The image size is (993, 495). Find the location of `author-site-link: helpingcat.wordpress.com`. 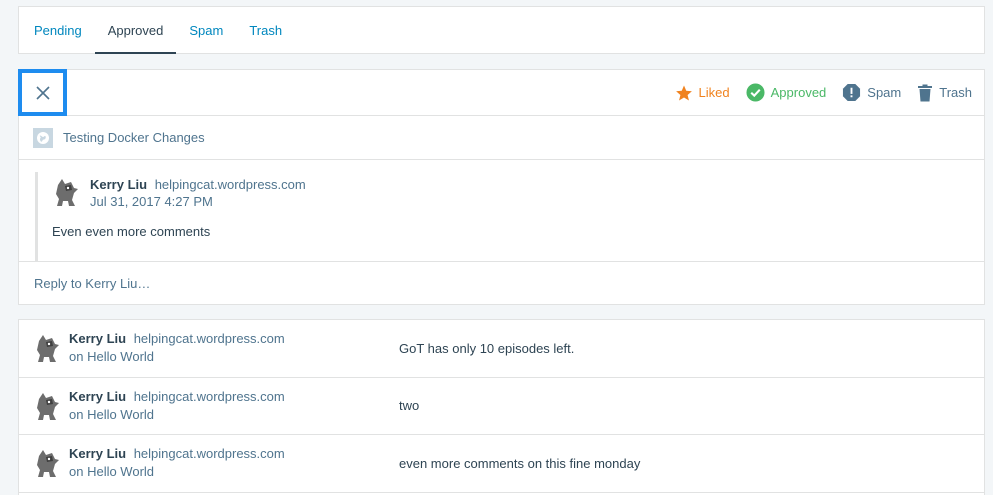

author-site-link: helpingcat.wordpress.com is located at coordinates (230, 184).